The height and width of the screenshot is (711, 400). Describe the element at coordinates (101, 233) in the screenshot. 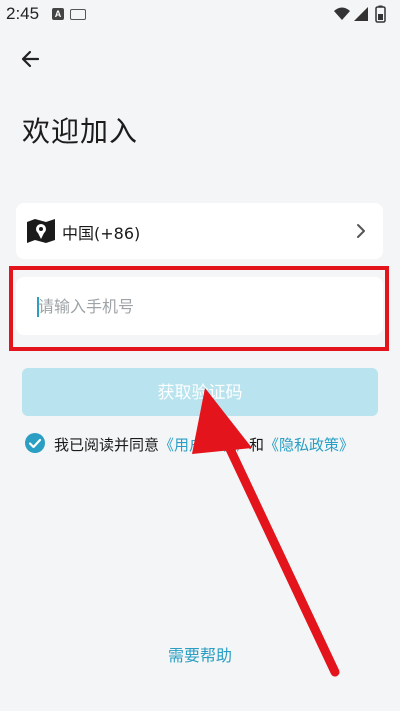

I see `country-code-label: 中国(+86)` at that location.